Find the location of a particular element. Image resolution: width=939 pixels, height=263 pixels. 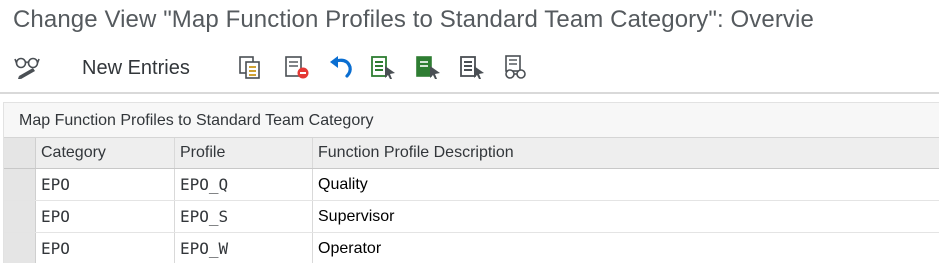

deselect-all-icon is located at coordinates (472, 67).